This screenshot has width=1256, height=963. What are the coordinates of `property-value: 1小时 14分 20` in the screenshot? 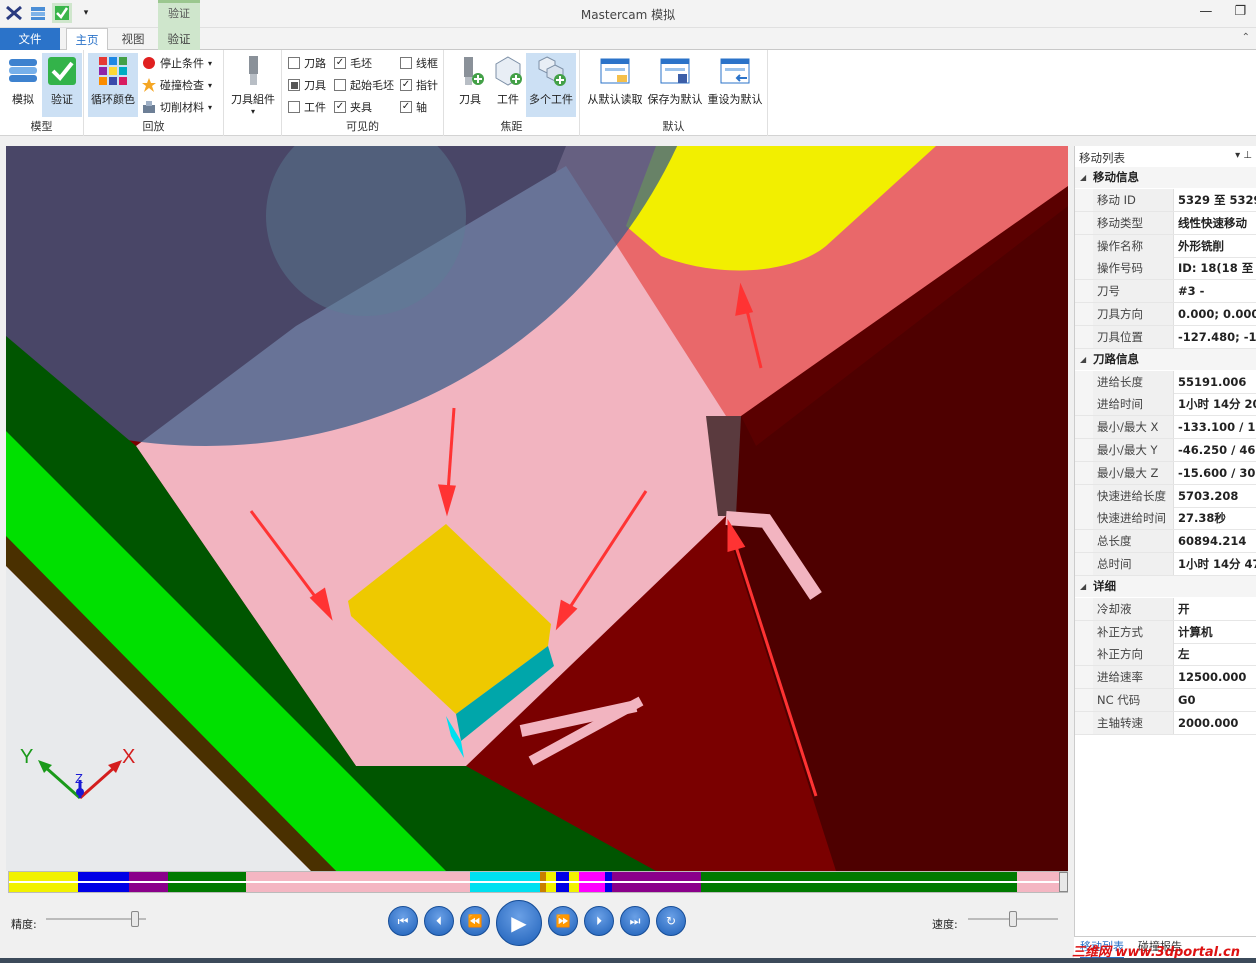 It's located at (1214, 404).